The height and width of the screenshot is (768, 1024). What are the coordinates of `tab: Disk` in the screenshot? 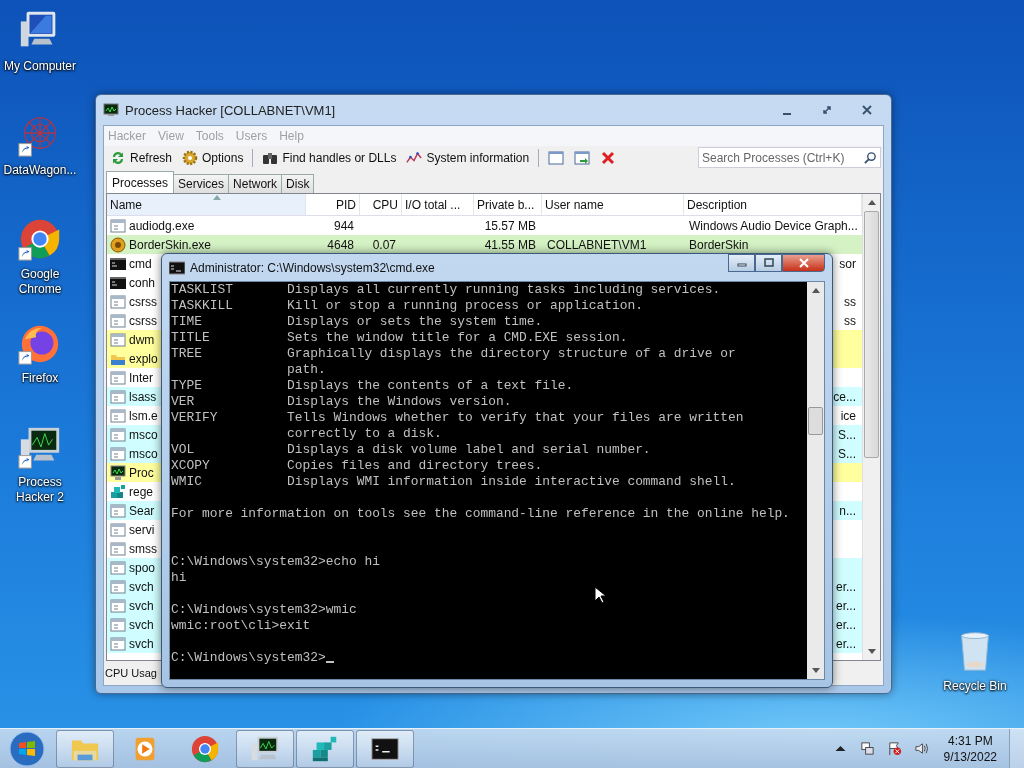 It's located at (298, 183).